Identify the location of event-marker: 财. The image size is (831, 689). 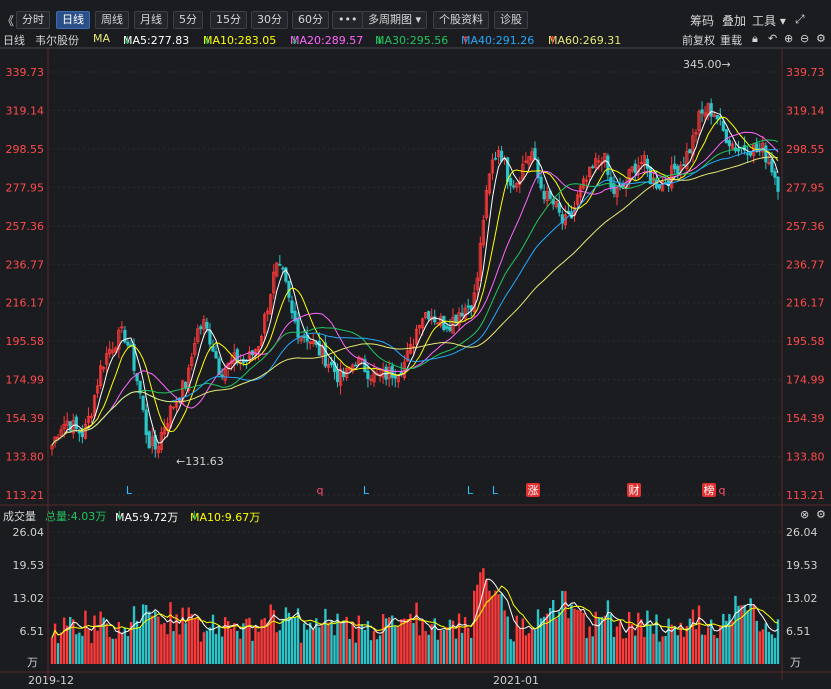
(634, 490).